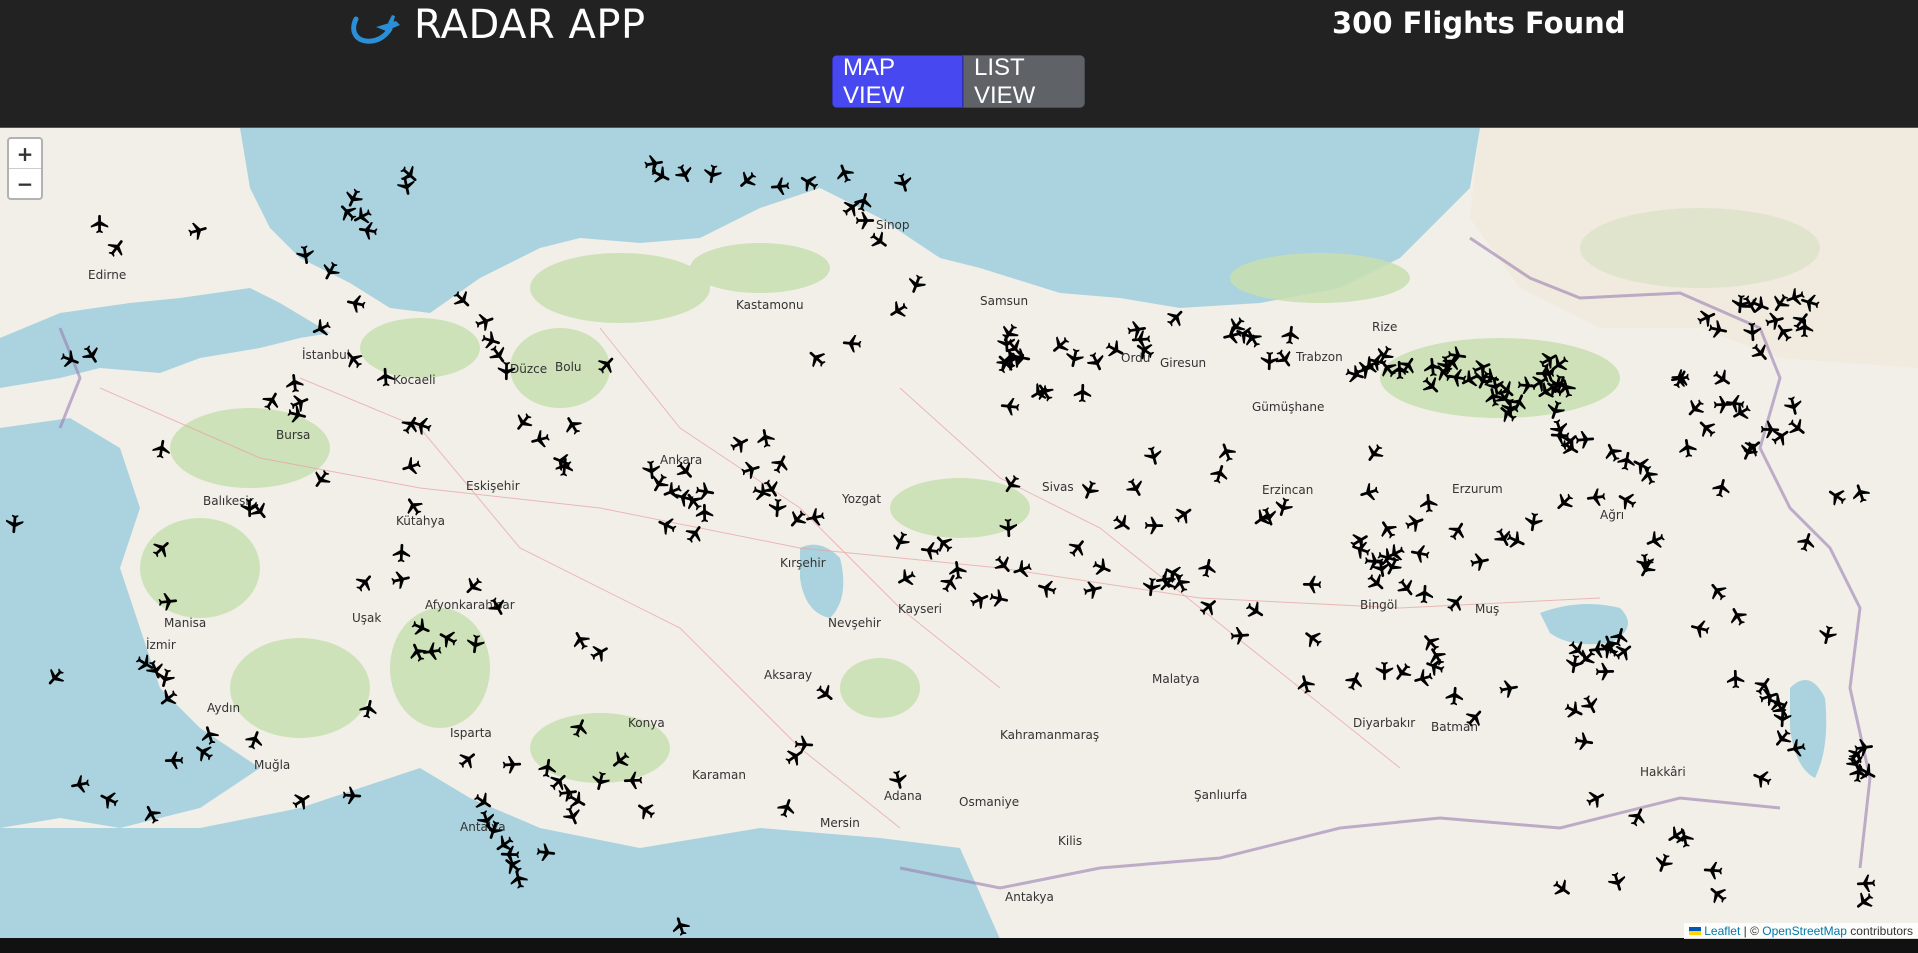  Describe the element at coordinates (1024, 81) in the screenshot. I see `list-view-button: LIST VIEW` at that location.